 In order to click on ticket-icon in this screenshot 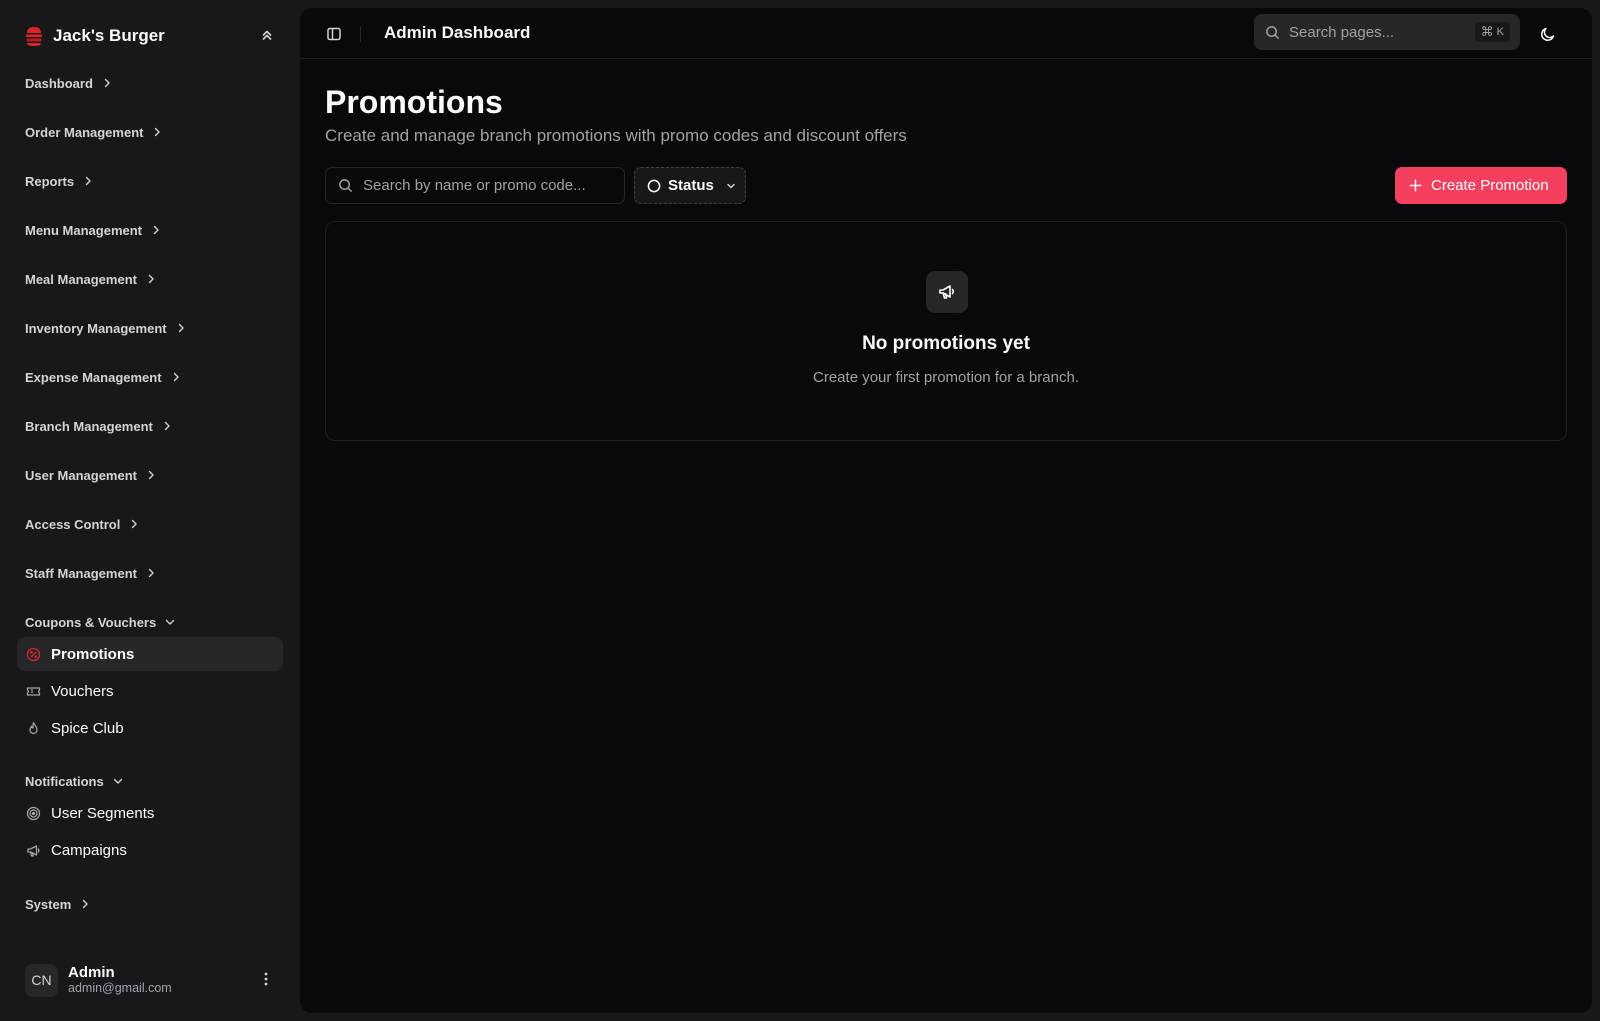, I will do `click(33, 691)`.